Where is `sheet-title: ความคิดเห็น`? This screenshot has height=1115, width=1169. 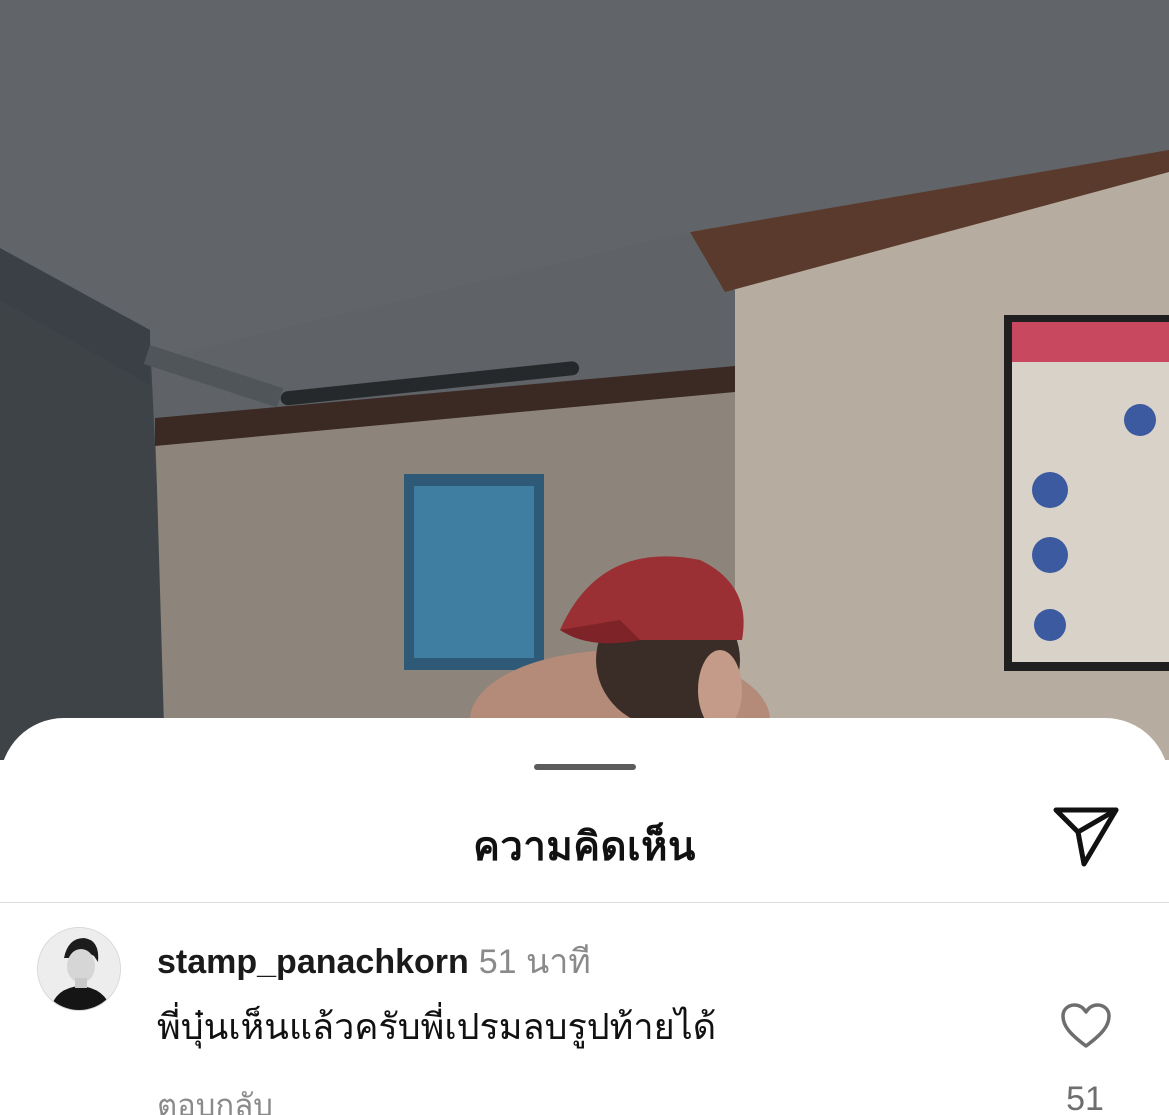 sheet-title: ความคิดเห็น is located at coordinates (584, 847).